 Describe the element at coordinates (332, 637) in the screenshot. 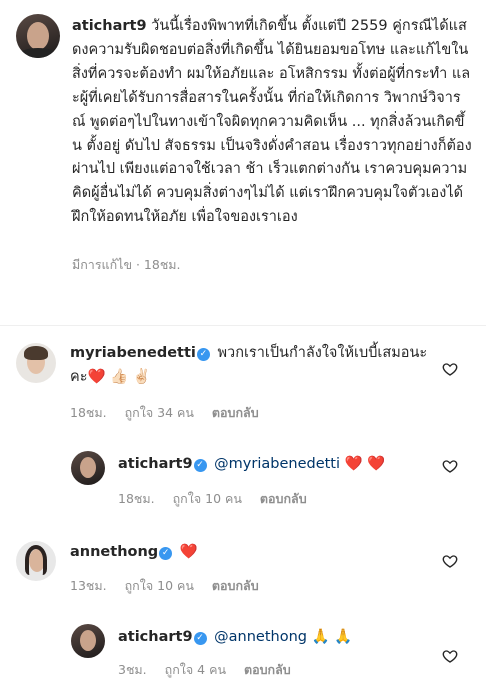

I see `comment-emojis: 🙏 🙏` at that location.